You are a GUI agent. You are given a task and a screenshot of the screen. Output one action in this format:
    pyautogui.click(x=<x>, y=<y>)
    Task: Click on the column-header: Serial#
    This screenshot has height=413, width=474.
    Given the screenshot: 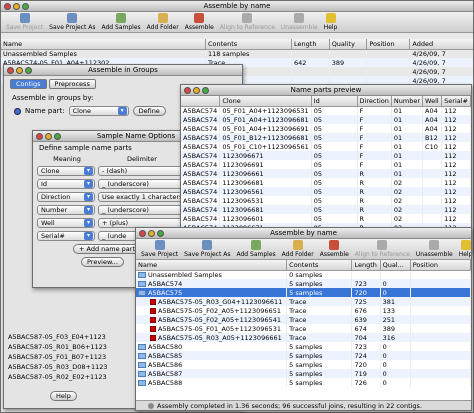 What is the action you would take?
    pyautogui.click(x=456, y=101)
    